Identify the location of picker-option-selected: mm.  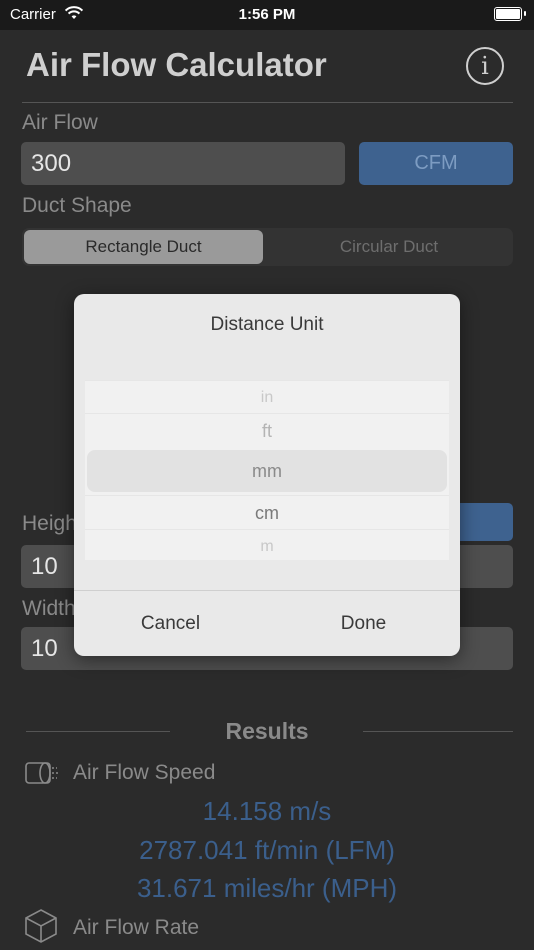
(267, 471).